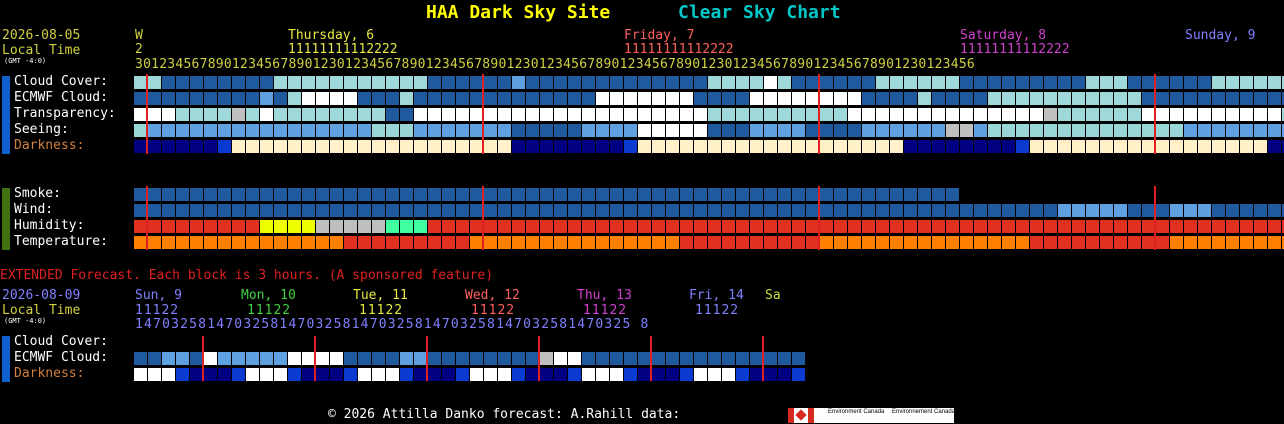  I want to click on ext-label-ecmwf-cloud: ECMWF Cloud:, so click(61, 357).